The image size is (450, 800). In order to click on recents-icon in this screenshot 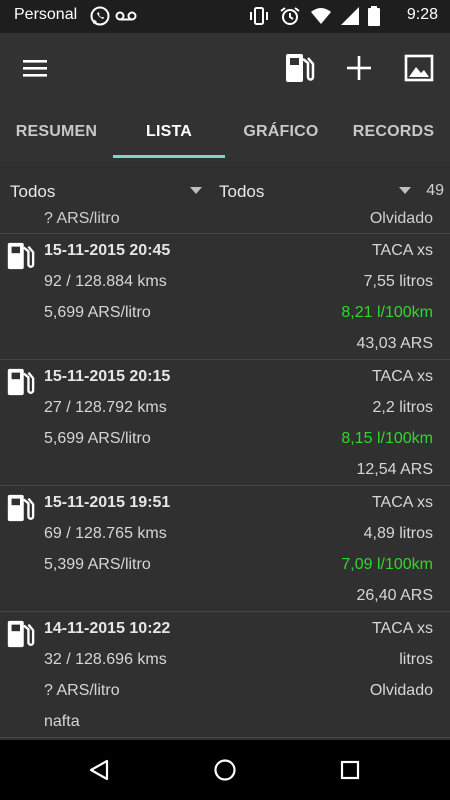, I will do `click(350, 770)`.